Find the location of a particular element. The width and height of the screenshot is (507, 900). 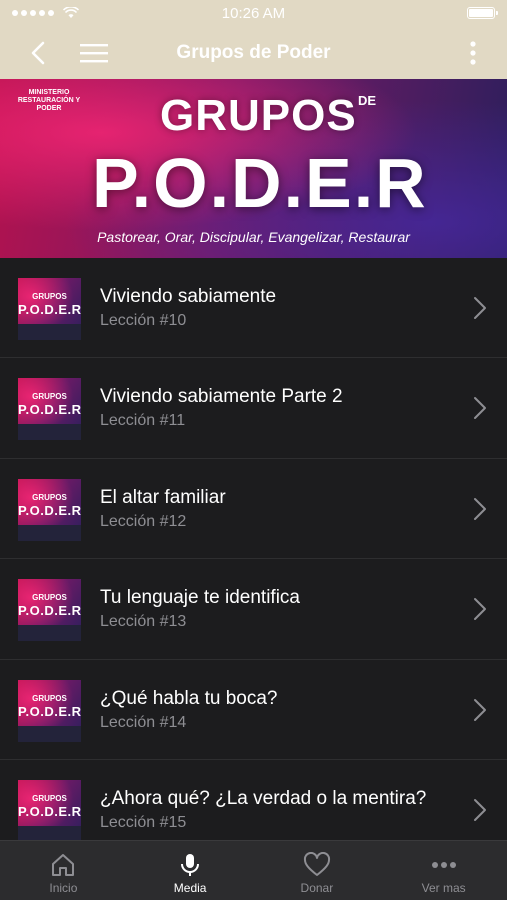

page-title: Grupos de Poder is located at coordinates (253, 52).